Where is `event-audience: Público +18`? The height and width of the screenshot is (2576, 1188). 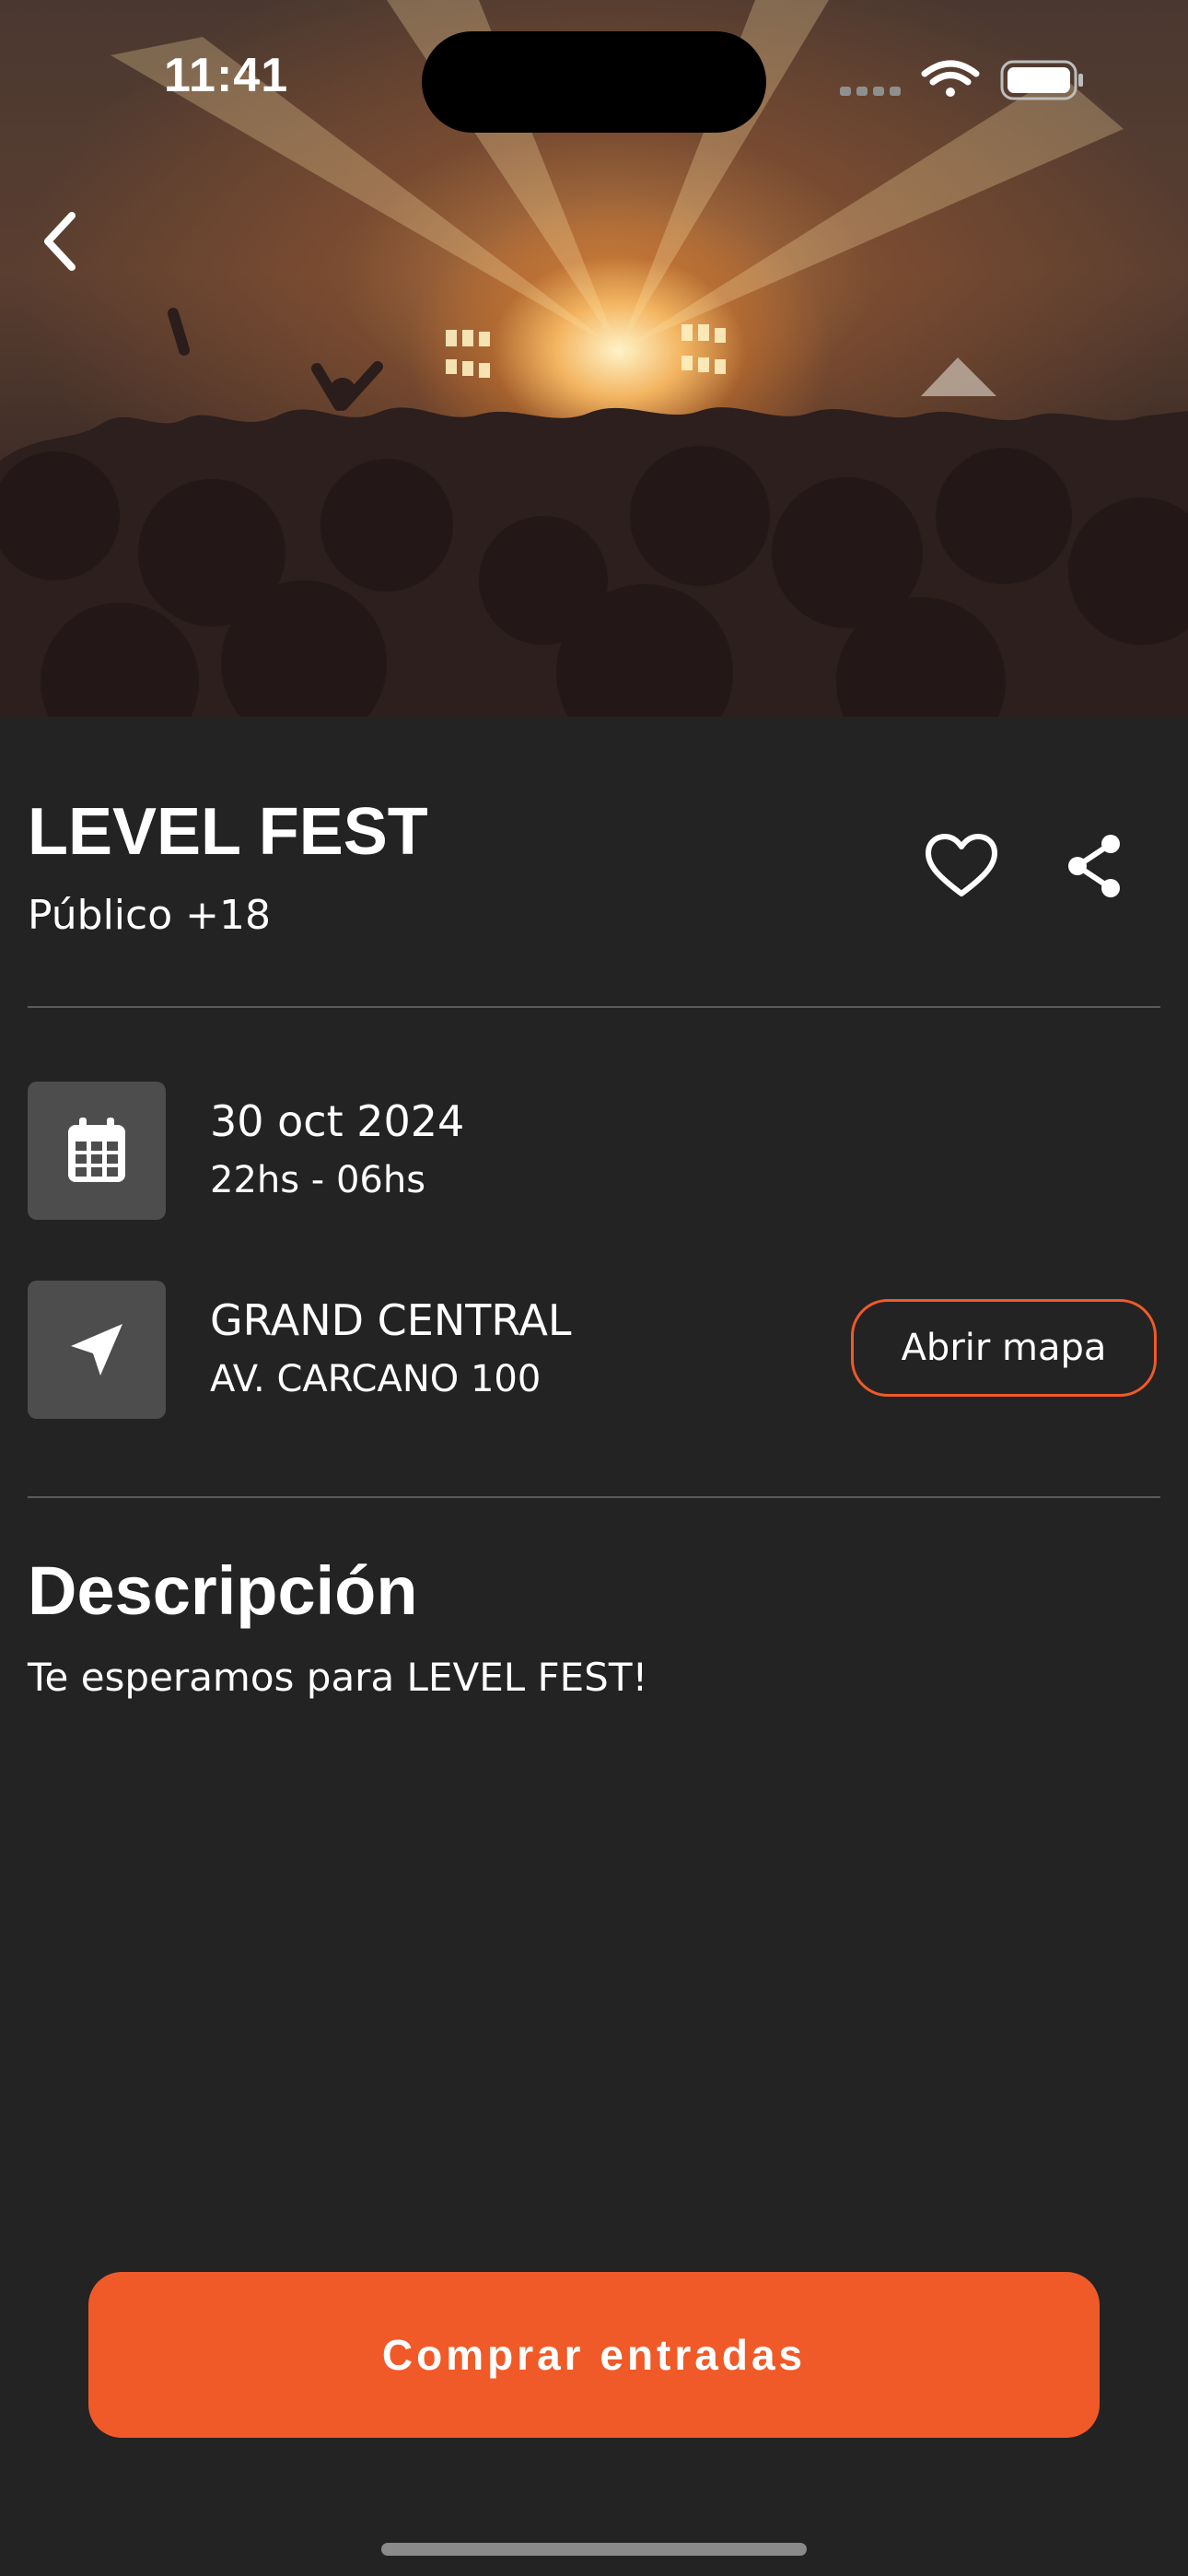
event-audience: Público +18 is located at coordinates (149, 915).